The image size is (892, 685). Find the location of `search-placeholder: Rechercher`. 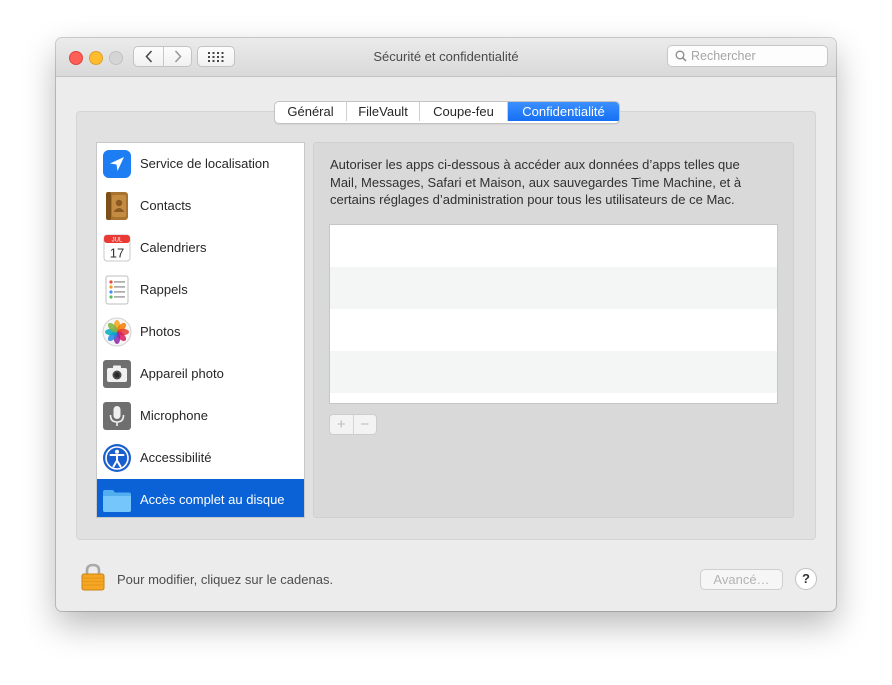

search-placeholder: Rechercher is located at coordinates (723, 56).